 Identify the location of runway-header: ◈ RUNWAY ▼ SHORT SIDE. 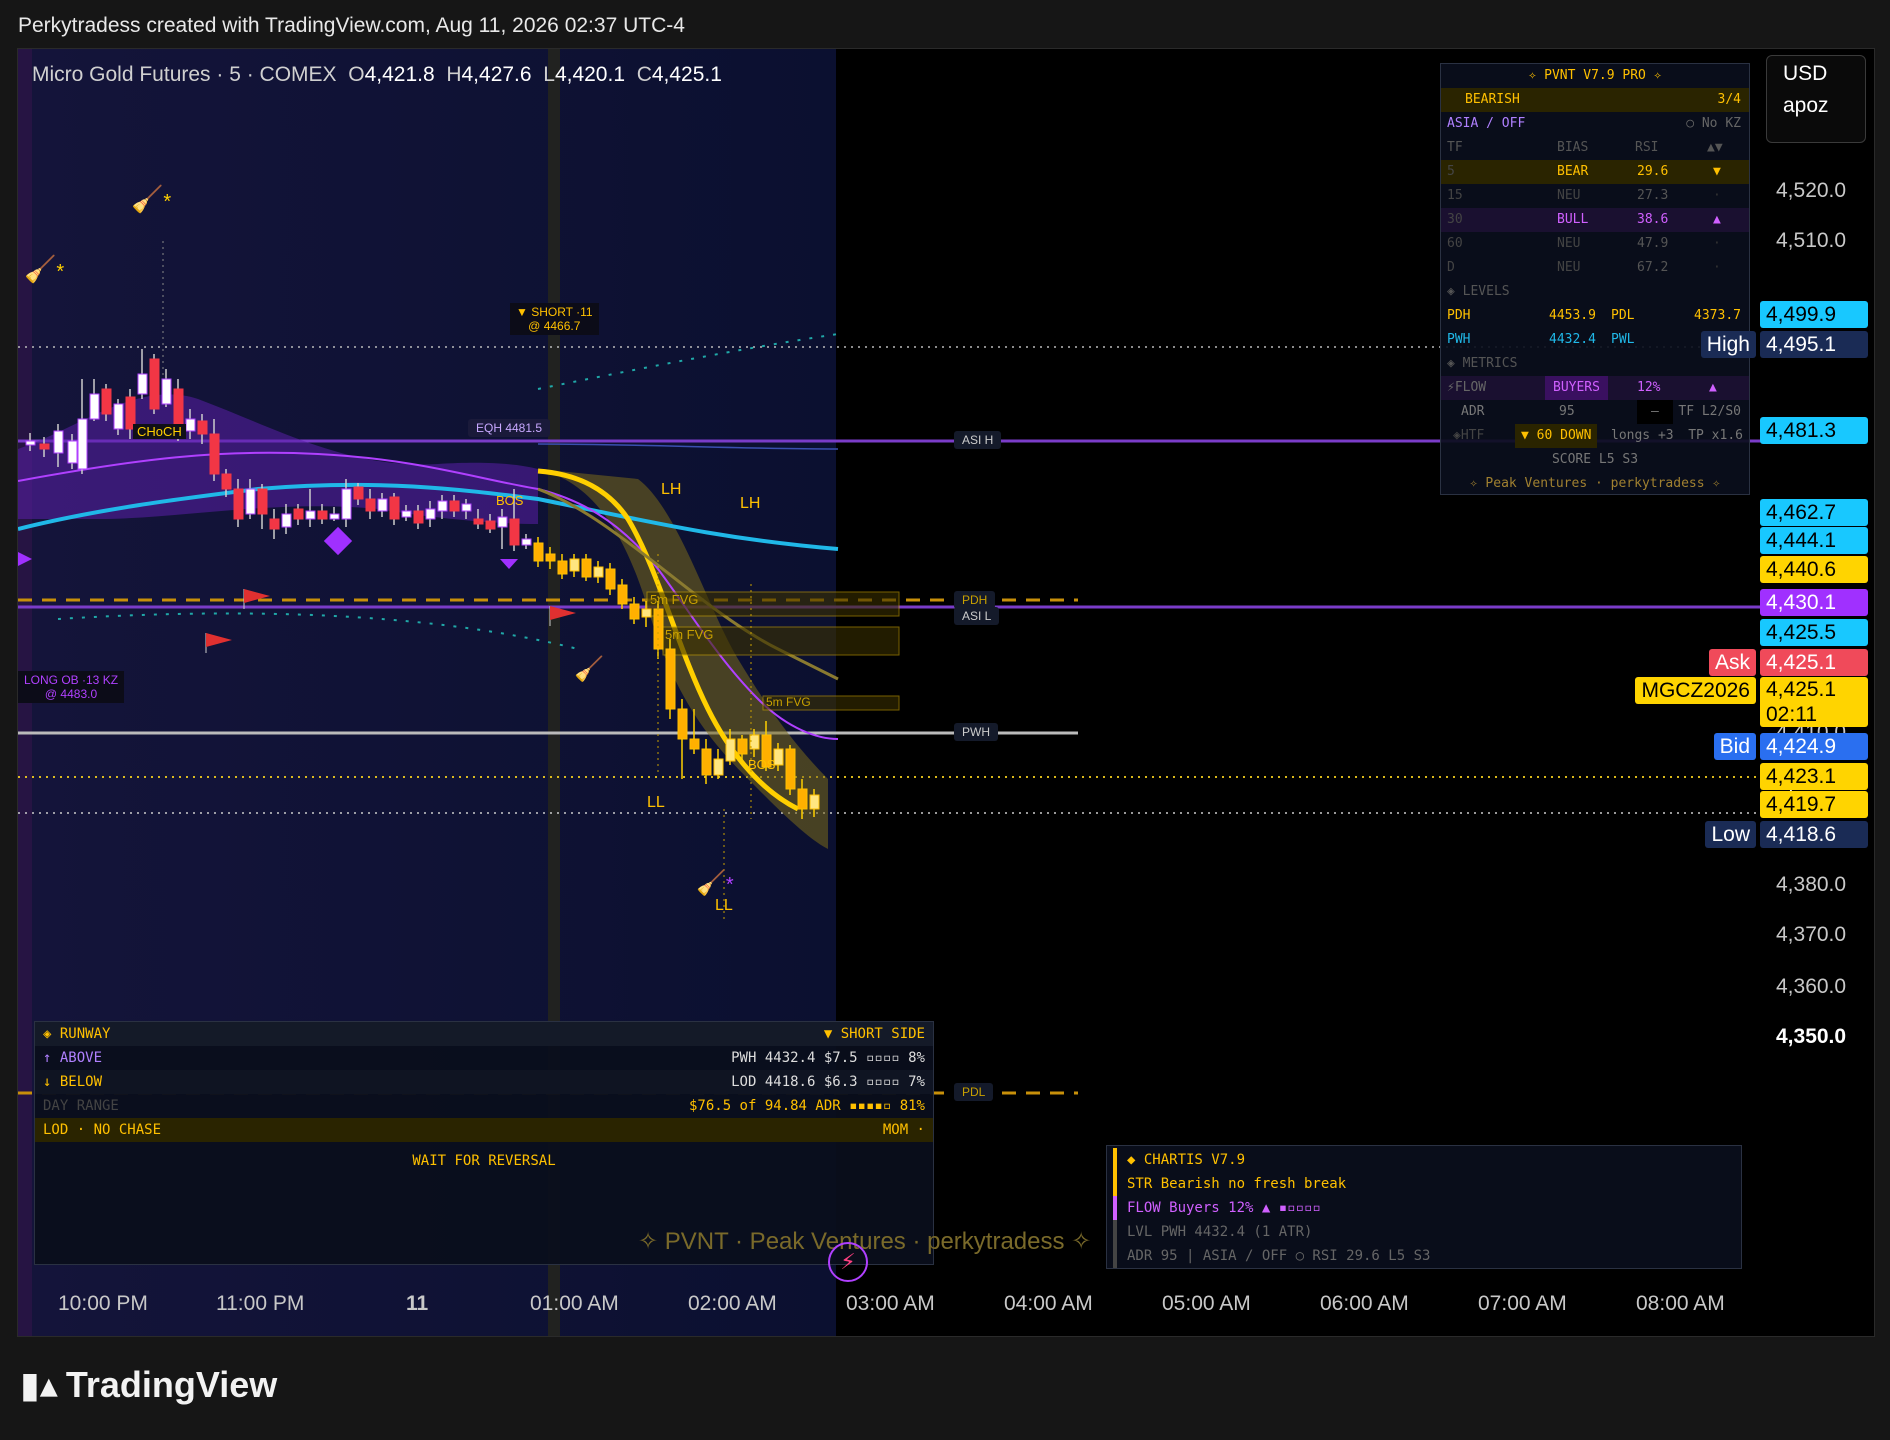
(484, 1034).